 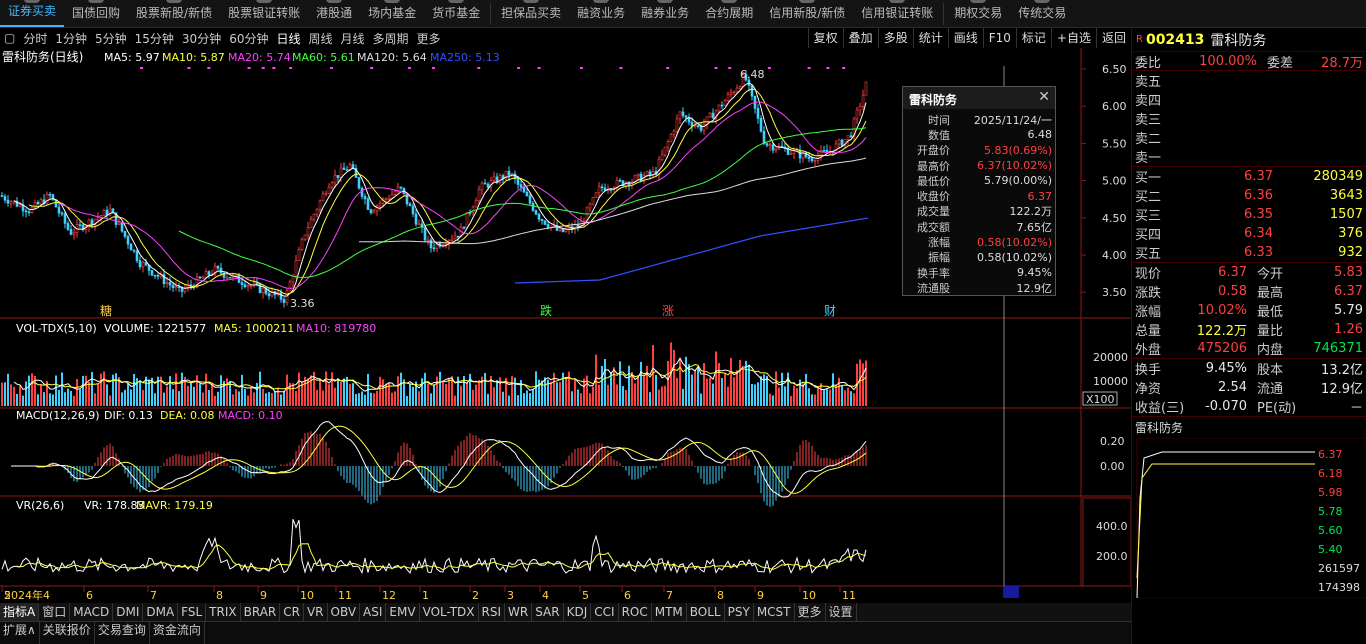 What do you see at coordinates (546, 310) in the screenshot?
I see `event-mark-2: 跌` at bounding box center [546, 310].